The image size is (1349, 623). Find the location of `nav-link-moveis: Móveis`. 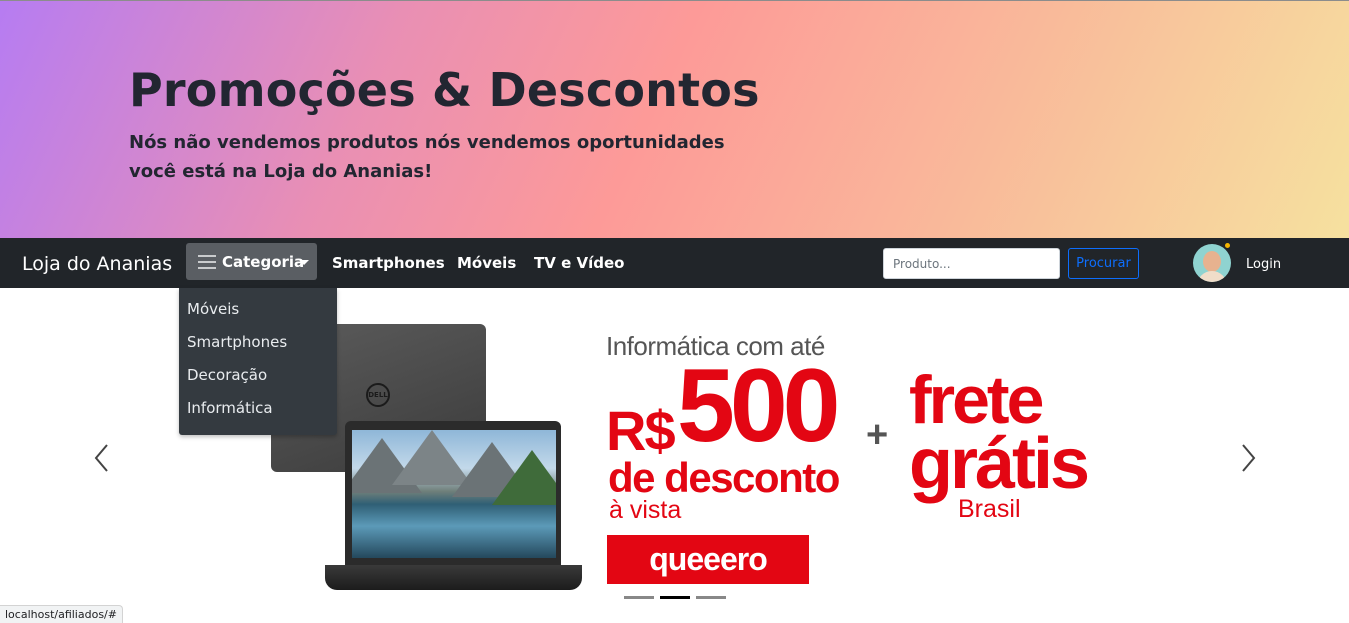

nav-link-moveis: Móveis is located at coordinates (486, 263).